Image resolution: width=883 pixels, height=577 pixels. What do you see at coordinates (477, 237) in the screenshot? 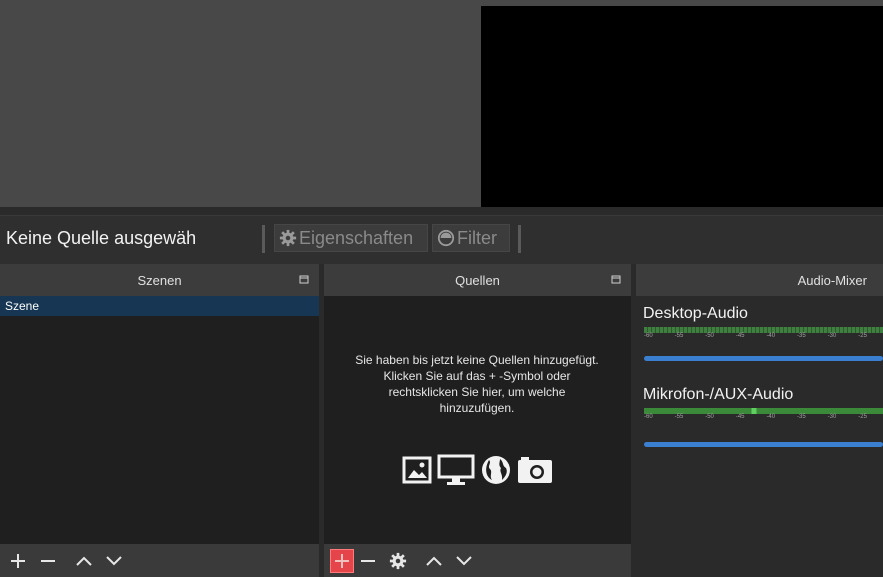
I see `filter-label: Filter` at bounding box center [477, 237].